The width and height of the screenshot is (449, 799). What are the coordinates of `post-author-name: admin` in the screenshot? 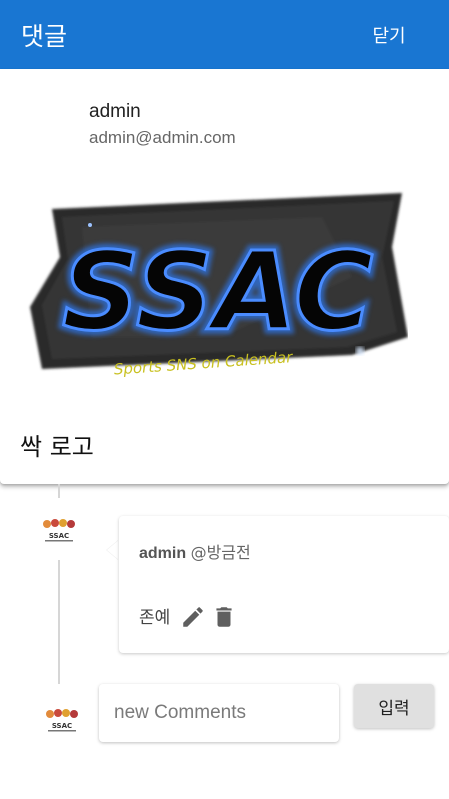 It's located at (115, 111).